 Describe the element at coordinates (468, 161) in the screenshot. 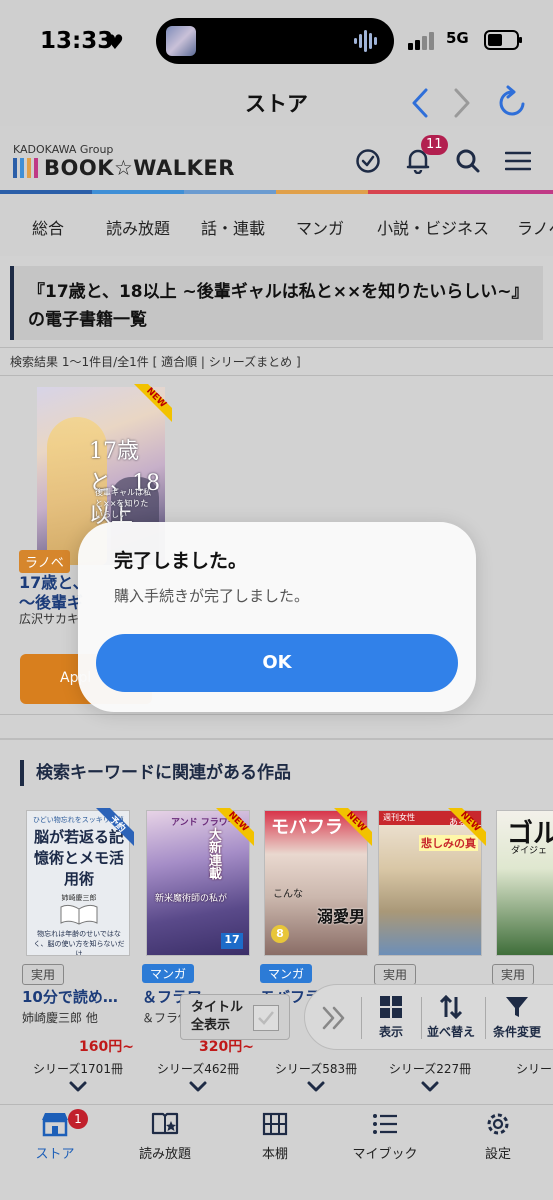

I see `search-icon` at that location.